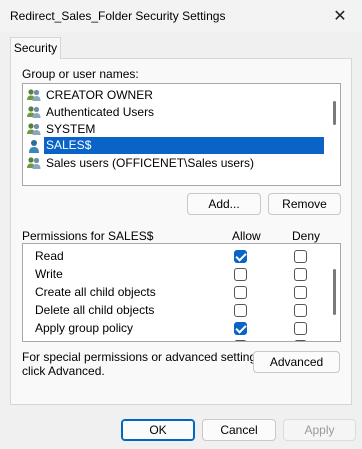 The width and height of the screenshot is (362, 449). I want to click on permission-label: Create all child objects, so click(95, 292).